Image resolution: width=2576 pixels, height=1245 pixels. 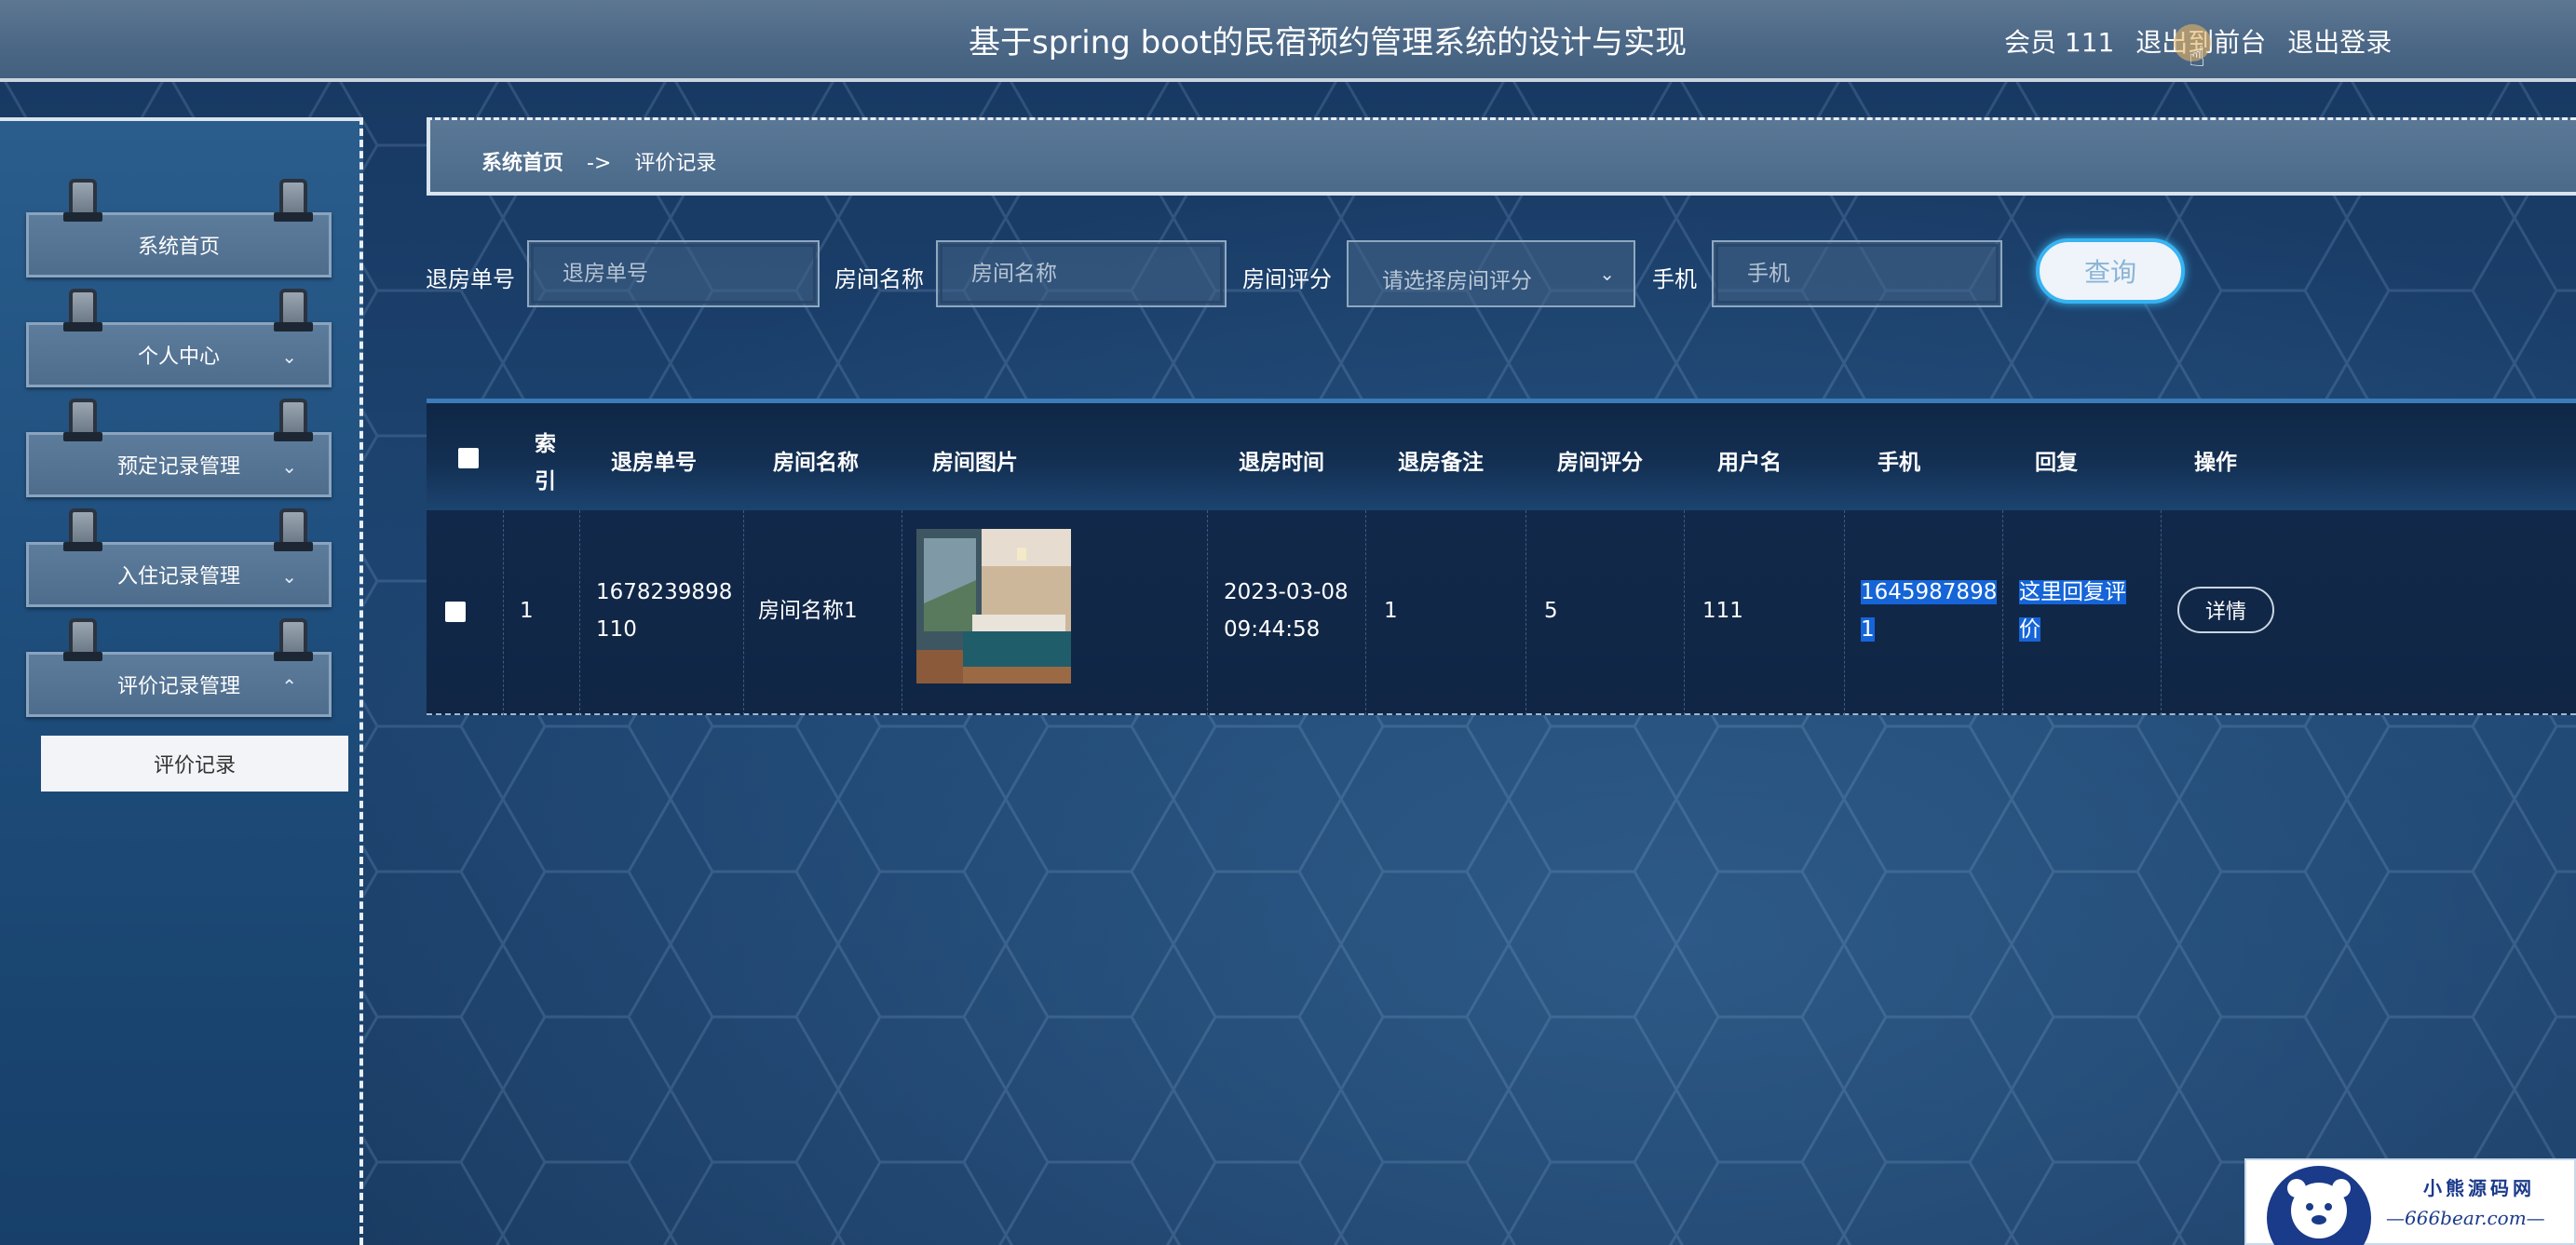 I want to click on column-header-index-line1: 索, so click(x=545, y=444).